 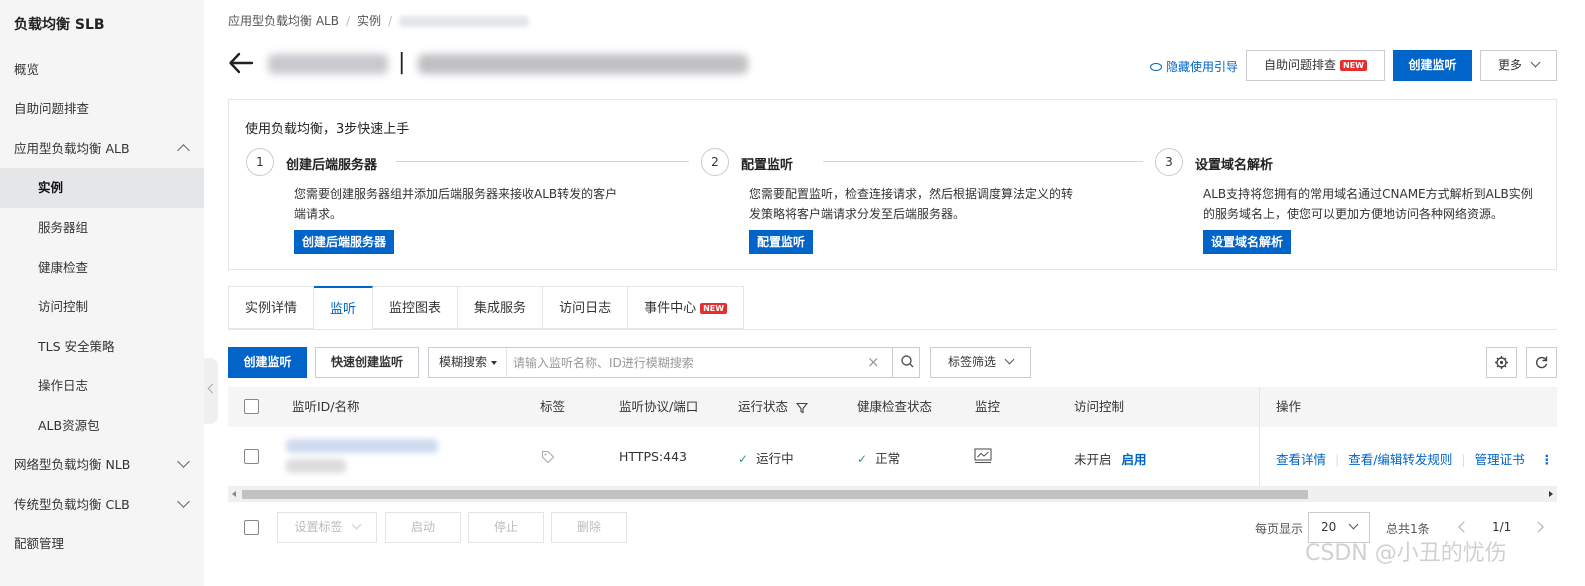 I want to click on tab-instance-details: 实例详情, so click(x=271, y=307).